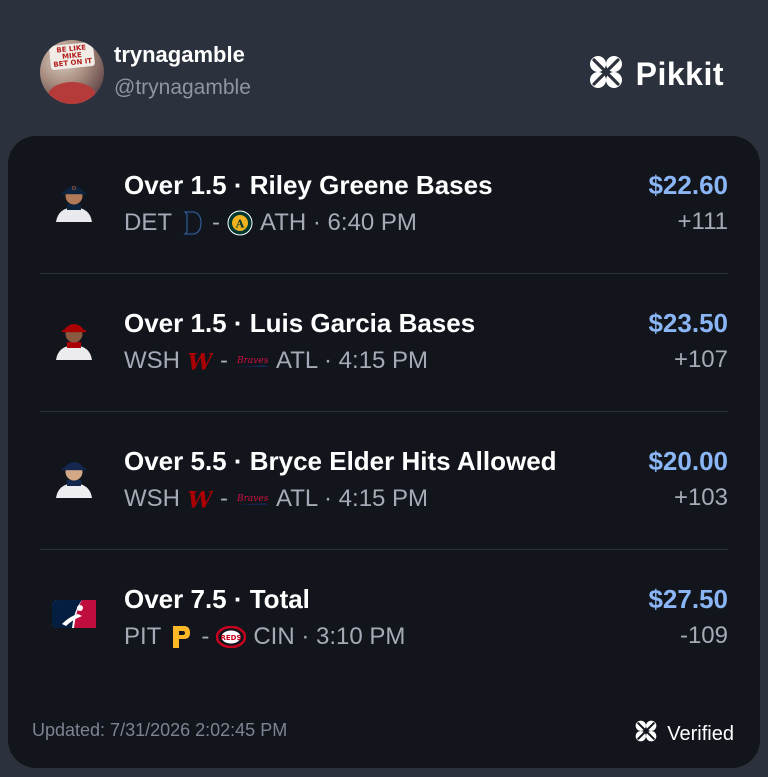  What do you see at coordinates (300, 323) in the screenshot?
I see `bet-title: Over 1.5 · Luis Garcia Bases` at bounding box center [300, 323].